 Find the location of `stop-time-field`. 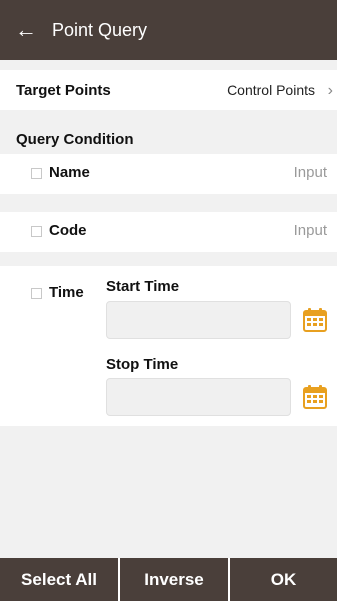

stop-time-field is located at coordinates (198, 397).